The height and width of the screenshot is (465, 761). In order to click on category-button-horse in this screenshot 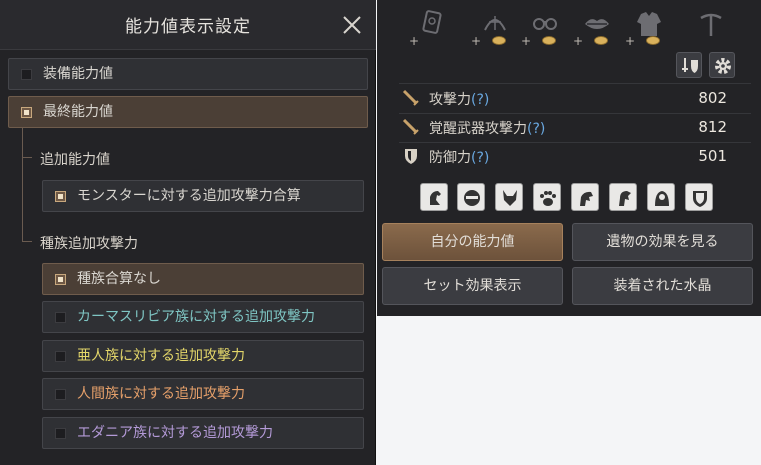, I will do `click(434, 197)`.